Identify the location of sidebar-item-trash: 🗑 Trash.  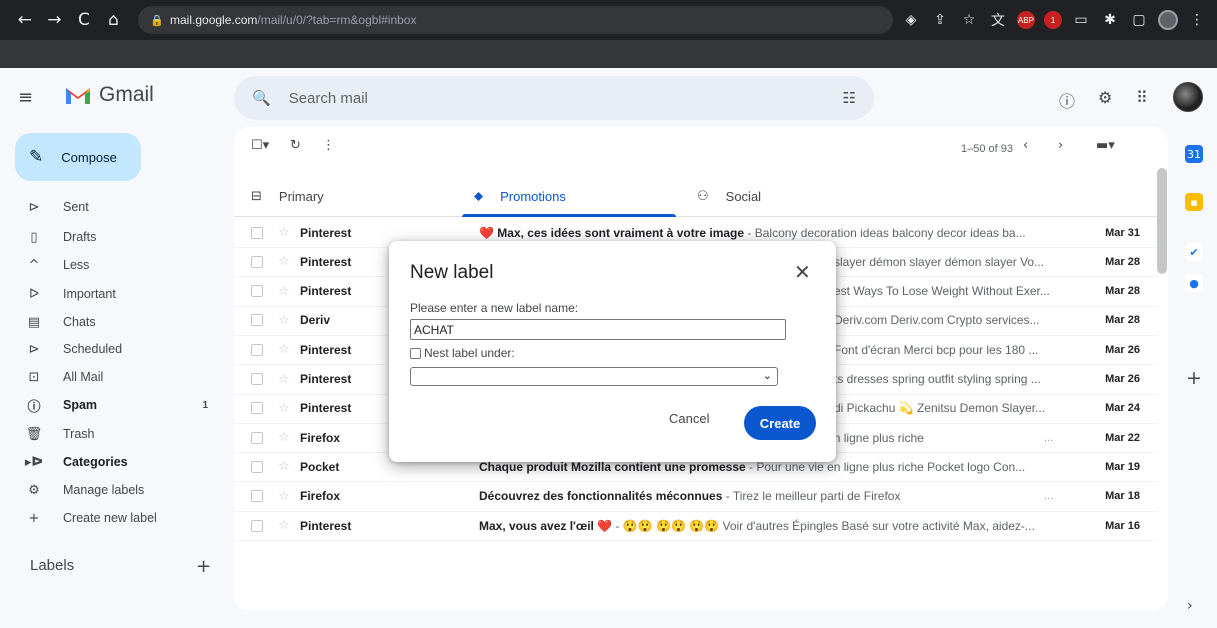
(111, 434).